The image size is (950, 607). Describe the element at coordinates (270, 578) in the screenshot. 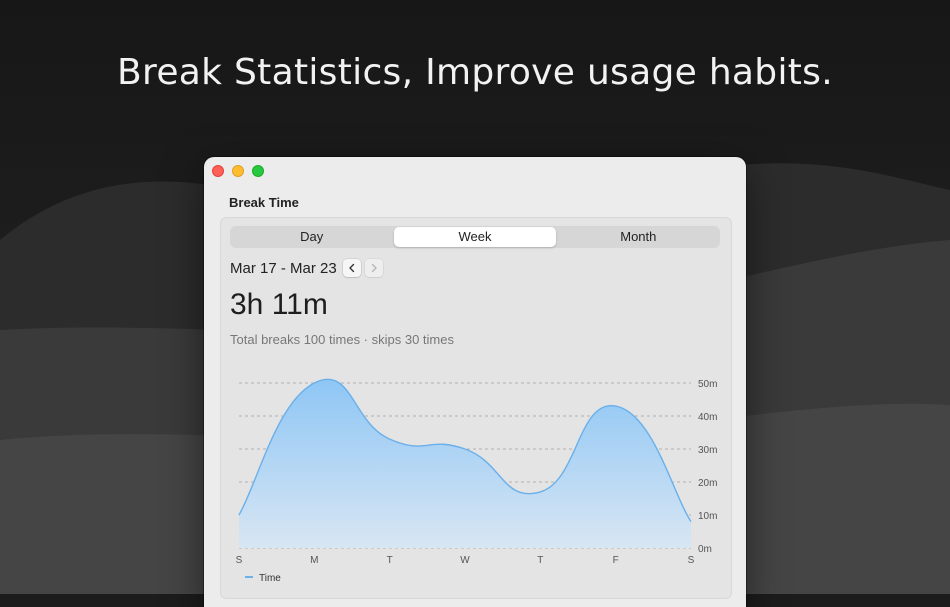

I see `legend-time-label: Time` at that location.